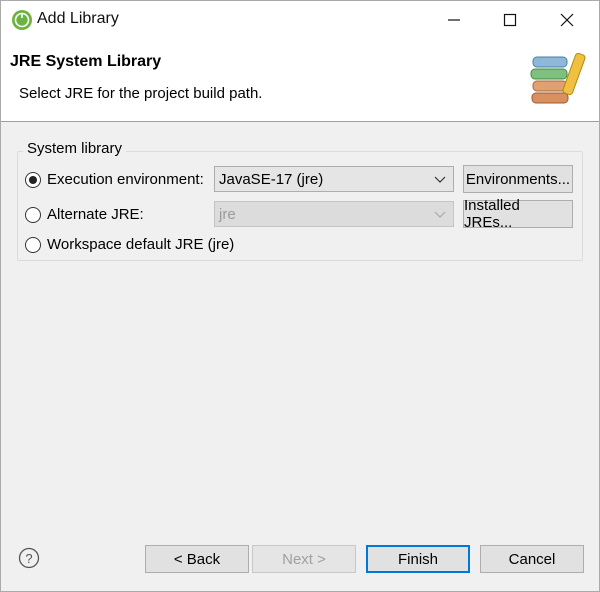 The width and height of the screenshot is (600, 592). Describe the element at coordinates (75, 148) in the screenshot. I see `system-library-label: System library` at that location.